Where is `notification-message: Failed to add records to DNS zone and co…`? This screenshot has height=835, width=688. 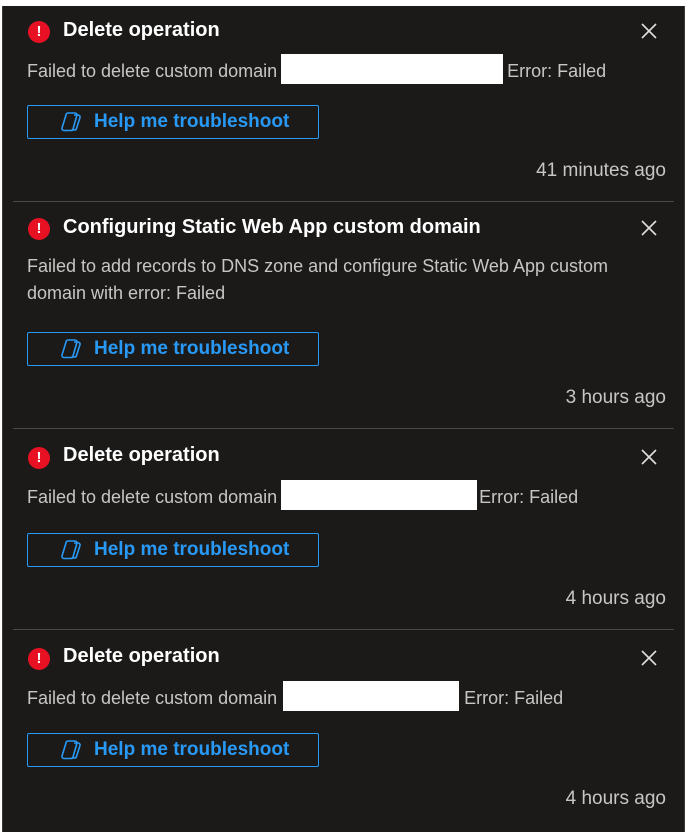 notification-message: Failed to add records to DNS zone and co… is located at coordinates (317, 279).